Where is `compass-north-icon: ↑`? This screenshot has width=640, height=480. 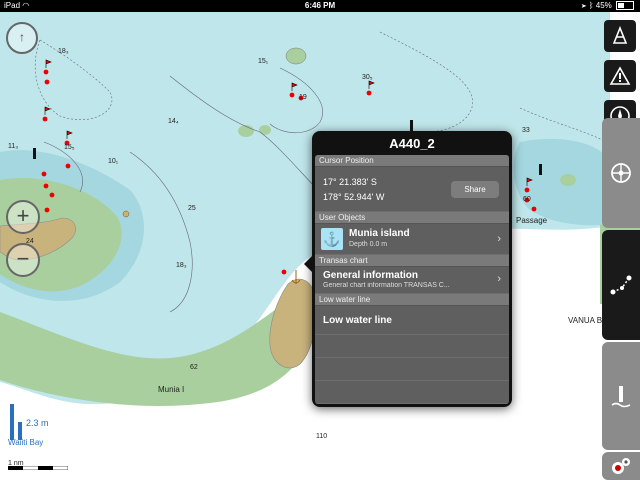 compass-north-icon: ↑ is located at coordinates (22, 38).